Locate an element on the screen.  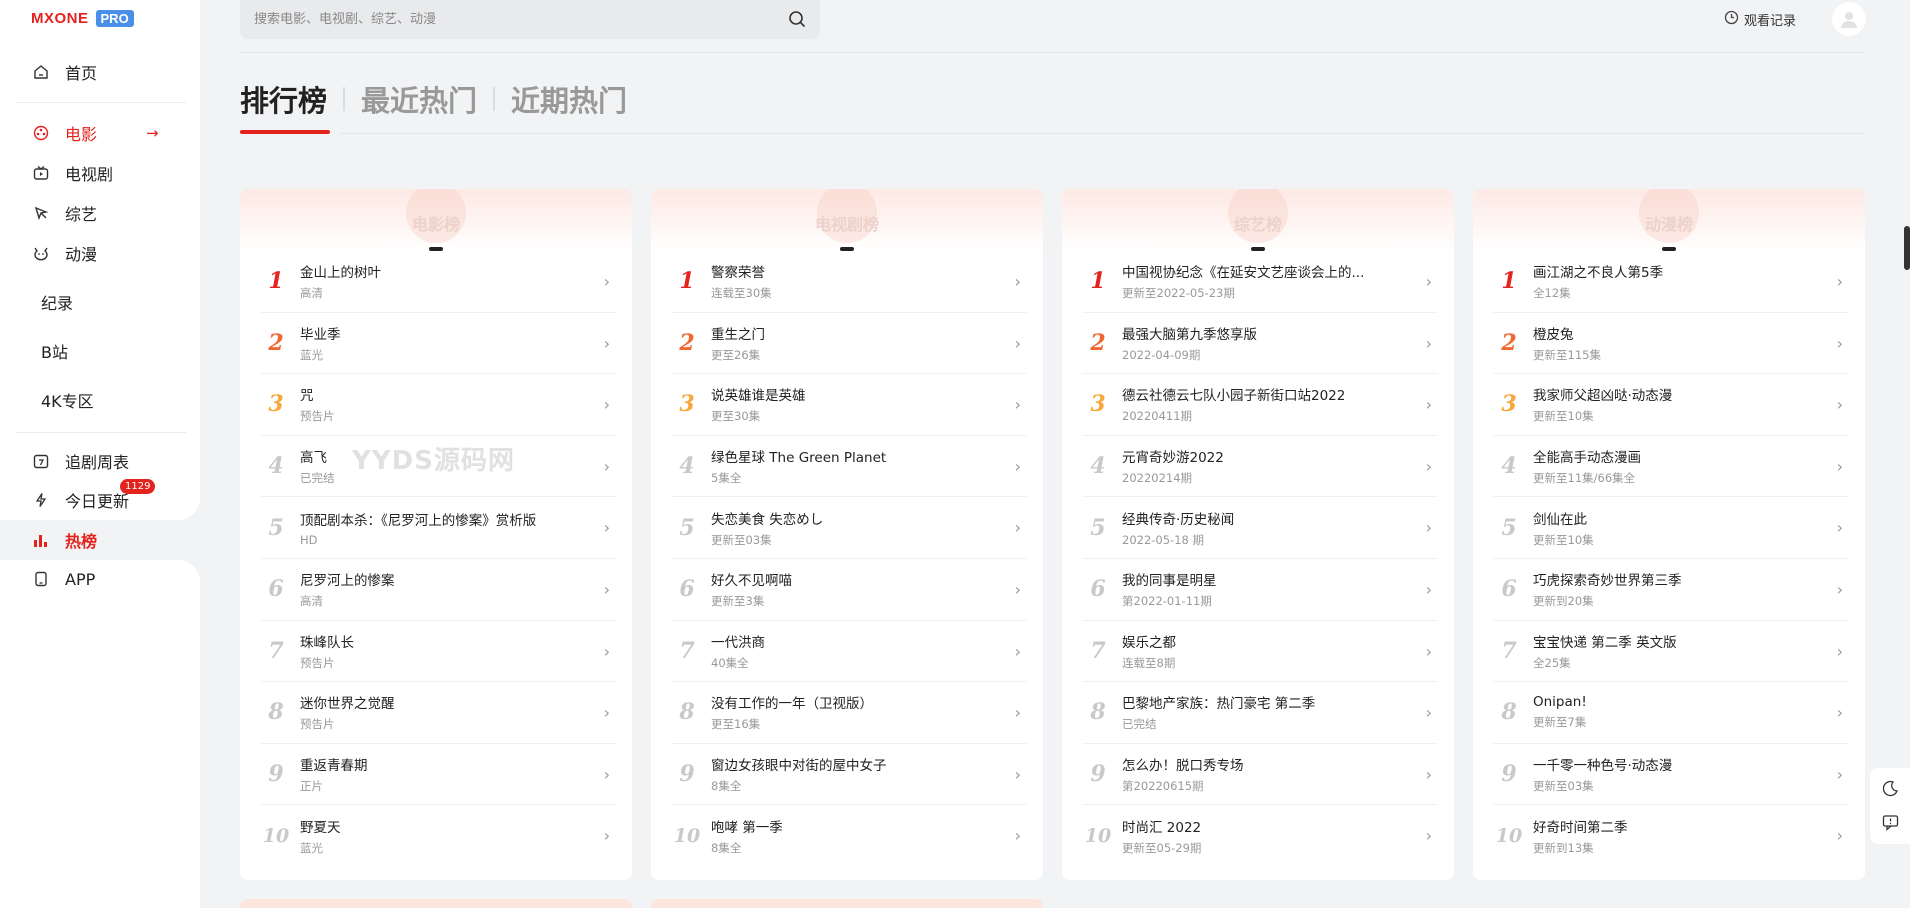
sidebar-item-4k: 4K专区 is located at coordinates (67, 400).